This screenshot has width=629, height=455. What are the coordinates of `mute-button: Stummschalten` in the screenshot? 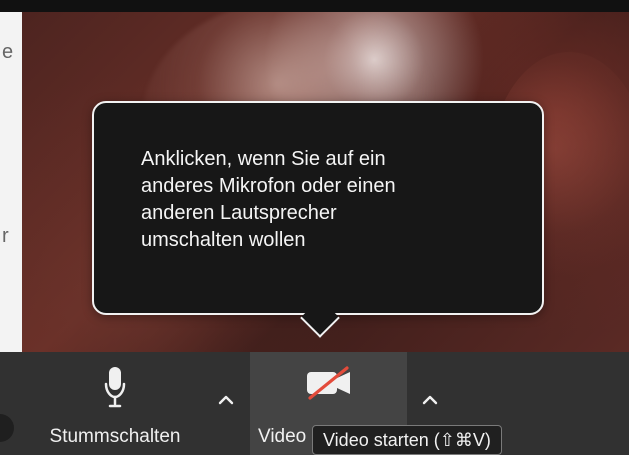 It's located at (115, 403).